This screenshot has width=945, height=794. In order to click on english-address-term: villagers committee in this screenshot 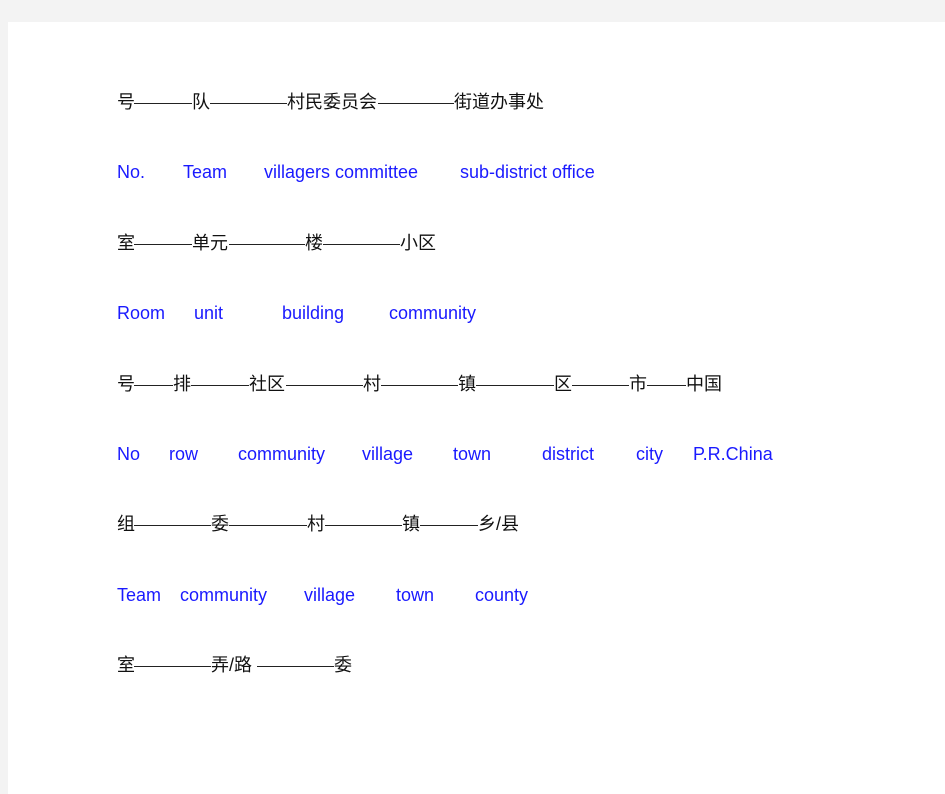, I will do `click(341, 172)`.